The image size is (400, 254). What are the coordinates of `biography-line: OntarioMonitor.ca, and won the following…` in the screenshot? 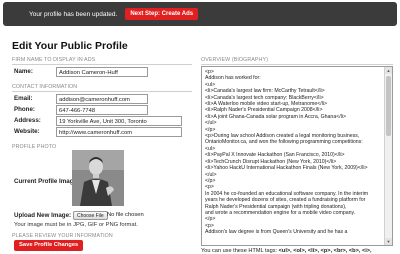 It's located at (284, 142).